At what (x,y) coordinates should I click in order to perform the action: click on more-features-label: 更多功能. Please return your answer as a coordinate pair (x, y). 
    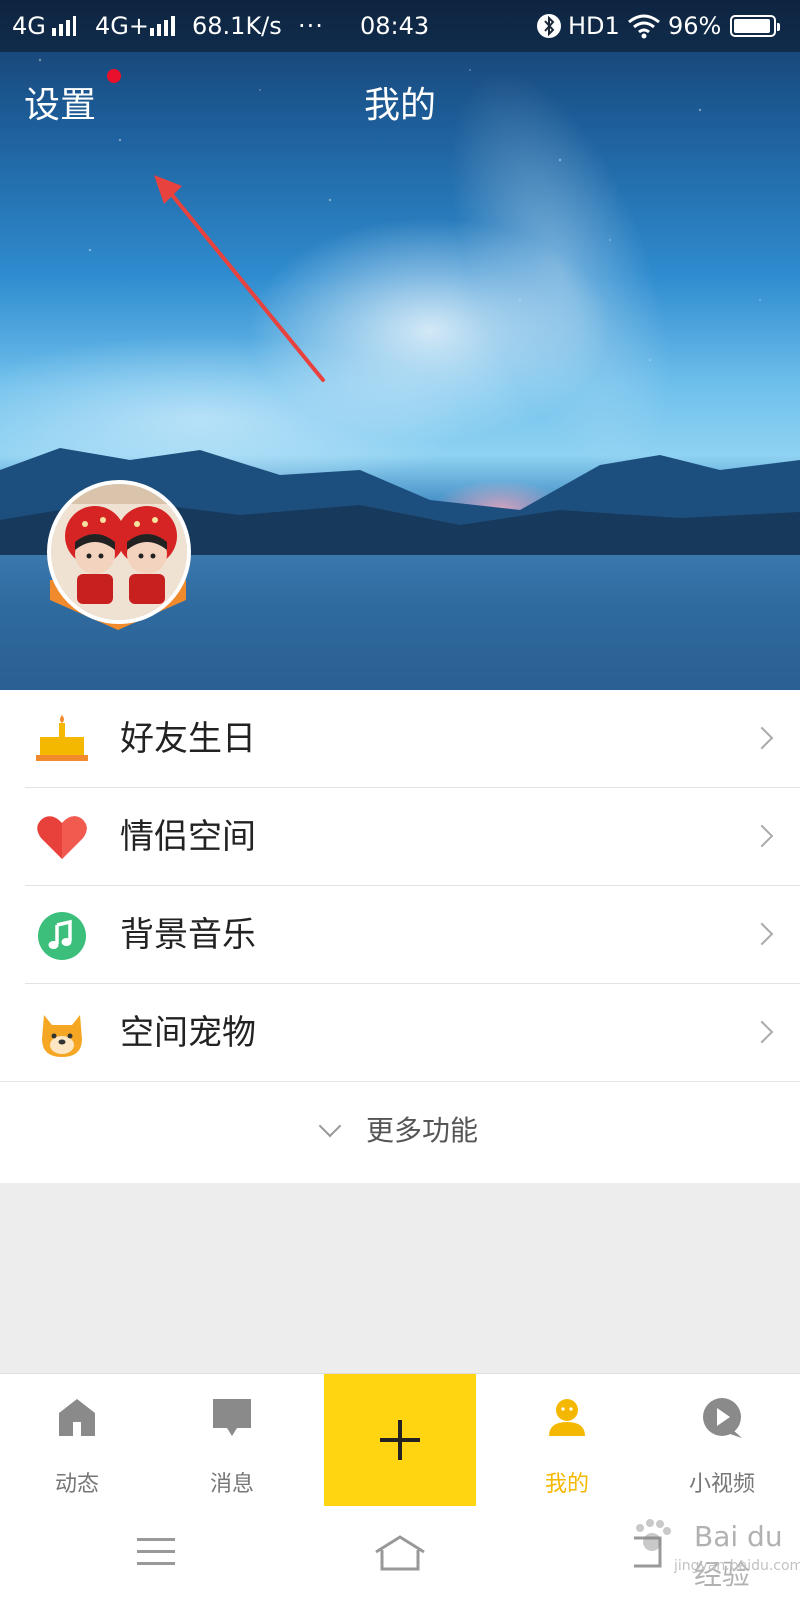
    Looking at the image, I should click on (421, 1130).